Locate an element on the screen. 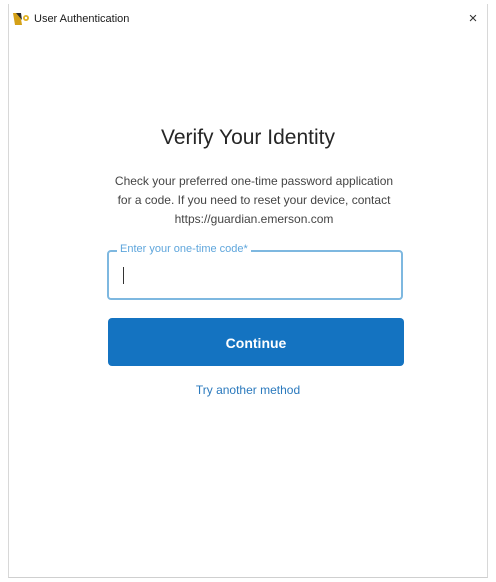 The image size is (496, 582). window-title: User Authentication is located at coordinates (82, 19).